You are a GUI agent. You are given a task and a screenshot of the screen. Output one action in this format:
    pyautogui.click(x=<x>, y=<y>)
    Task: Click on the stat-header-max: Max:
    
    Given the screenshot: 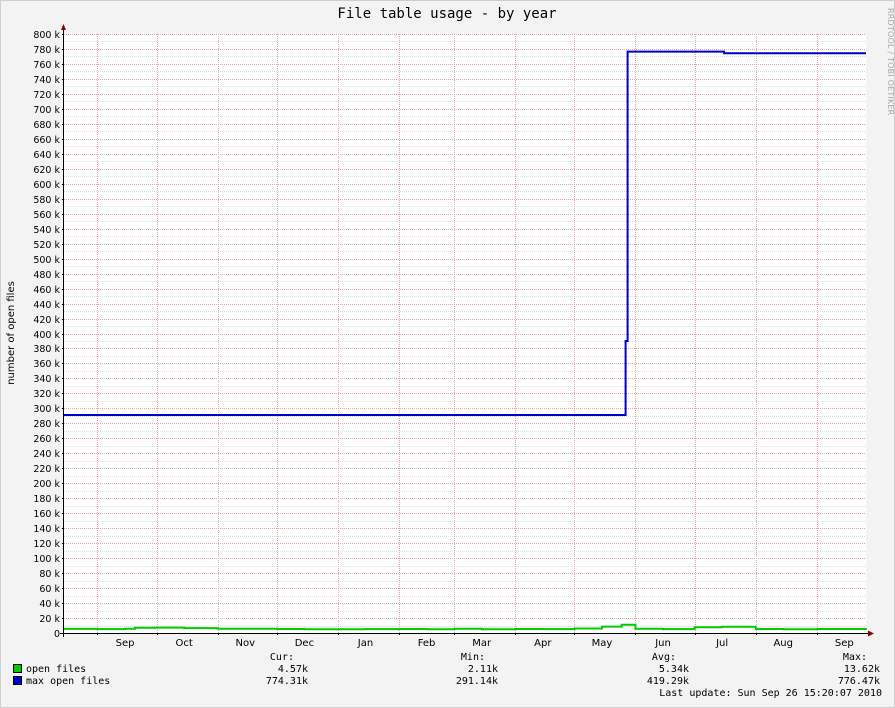 What is the action you would take?
    pyautogui.click(x=854, y=657)
    